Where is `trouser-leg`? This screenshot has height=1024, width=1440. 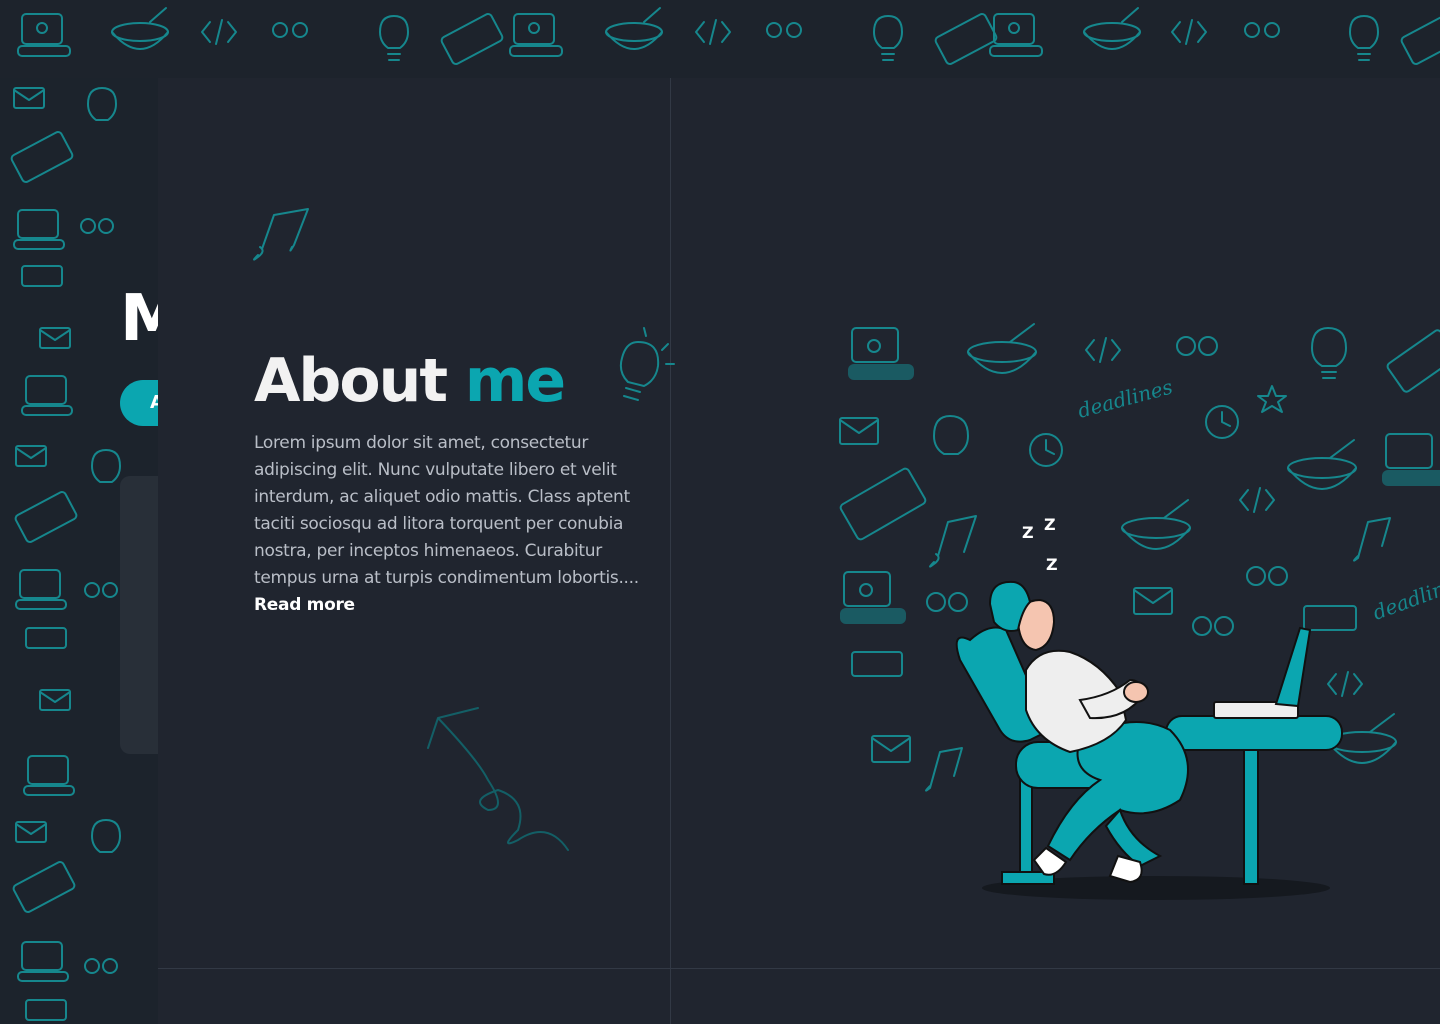
trouser-leg is located at coordinates (1133, 838).